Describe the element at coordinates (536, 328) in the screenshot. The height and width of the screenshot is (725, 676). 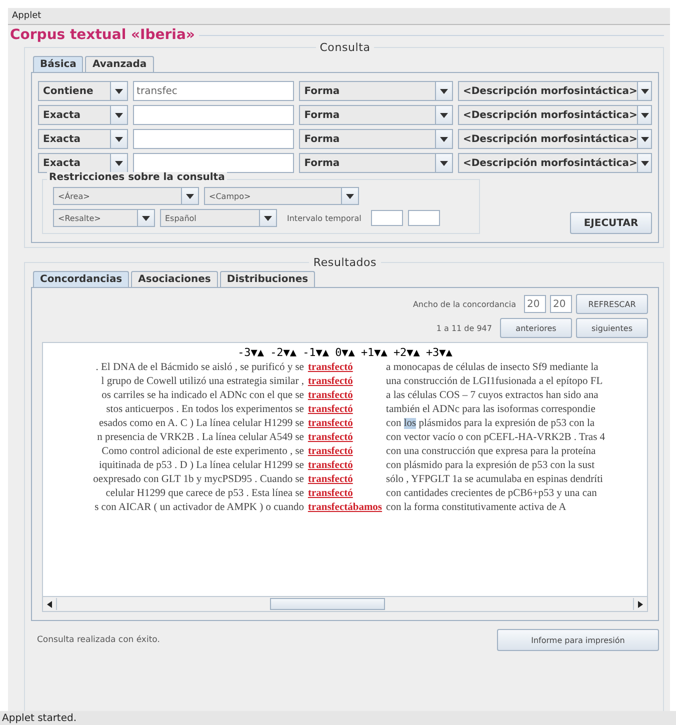
I see `previous-button: anteriores` at that location.